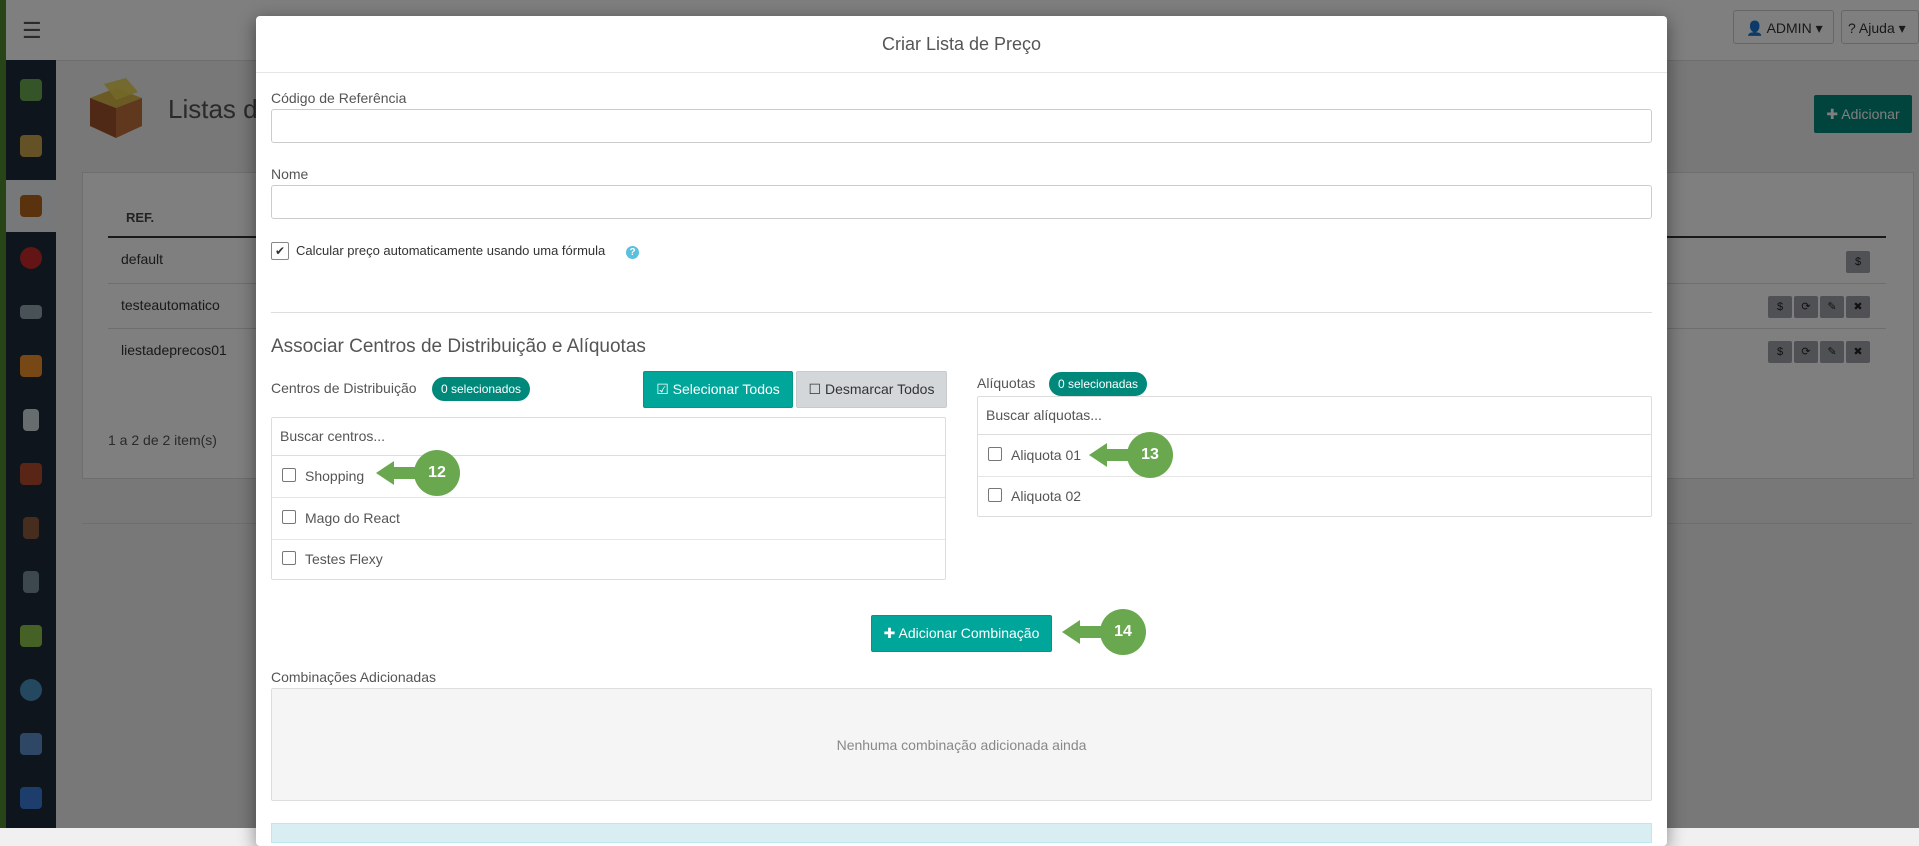  I want to click on combinations-box: Nenhuma combinação adicionada ainda, so click(961, 744).